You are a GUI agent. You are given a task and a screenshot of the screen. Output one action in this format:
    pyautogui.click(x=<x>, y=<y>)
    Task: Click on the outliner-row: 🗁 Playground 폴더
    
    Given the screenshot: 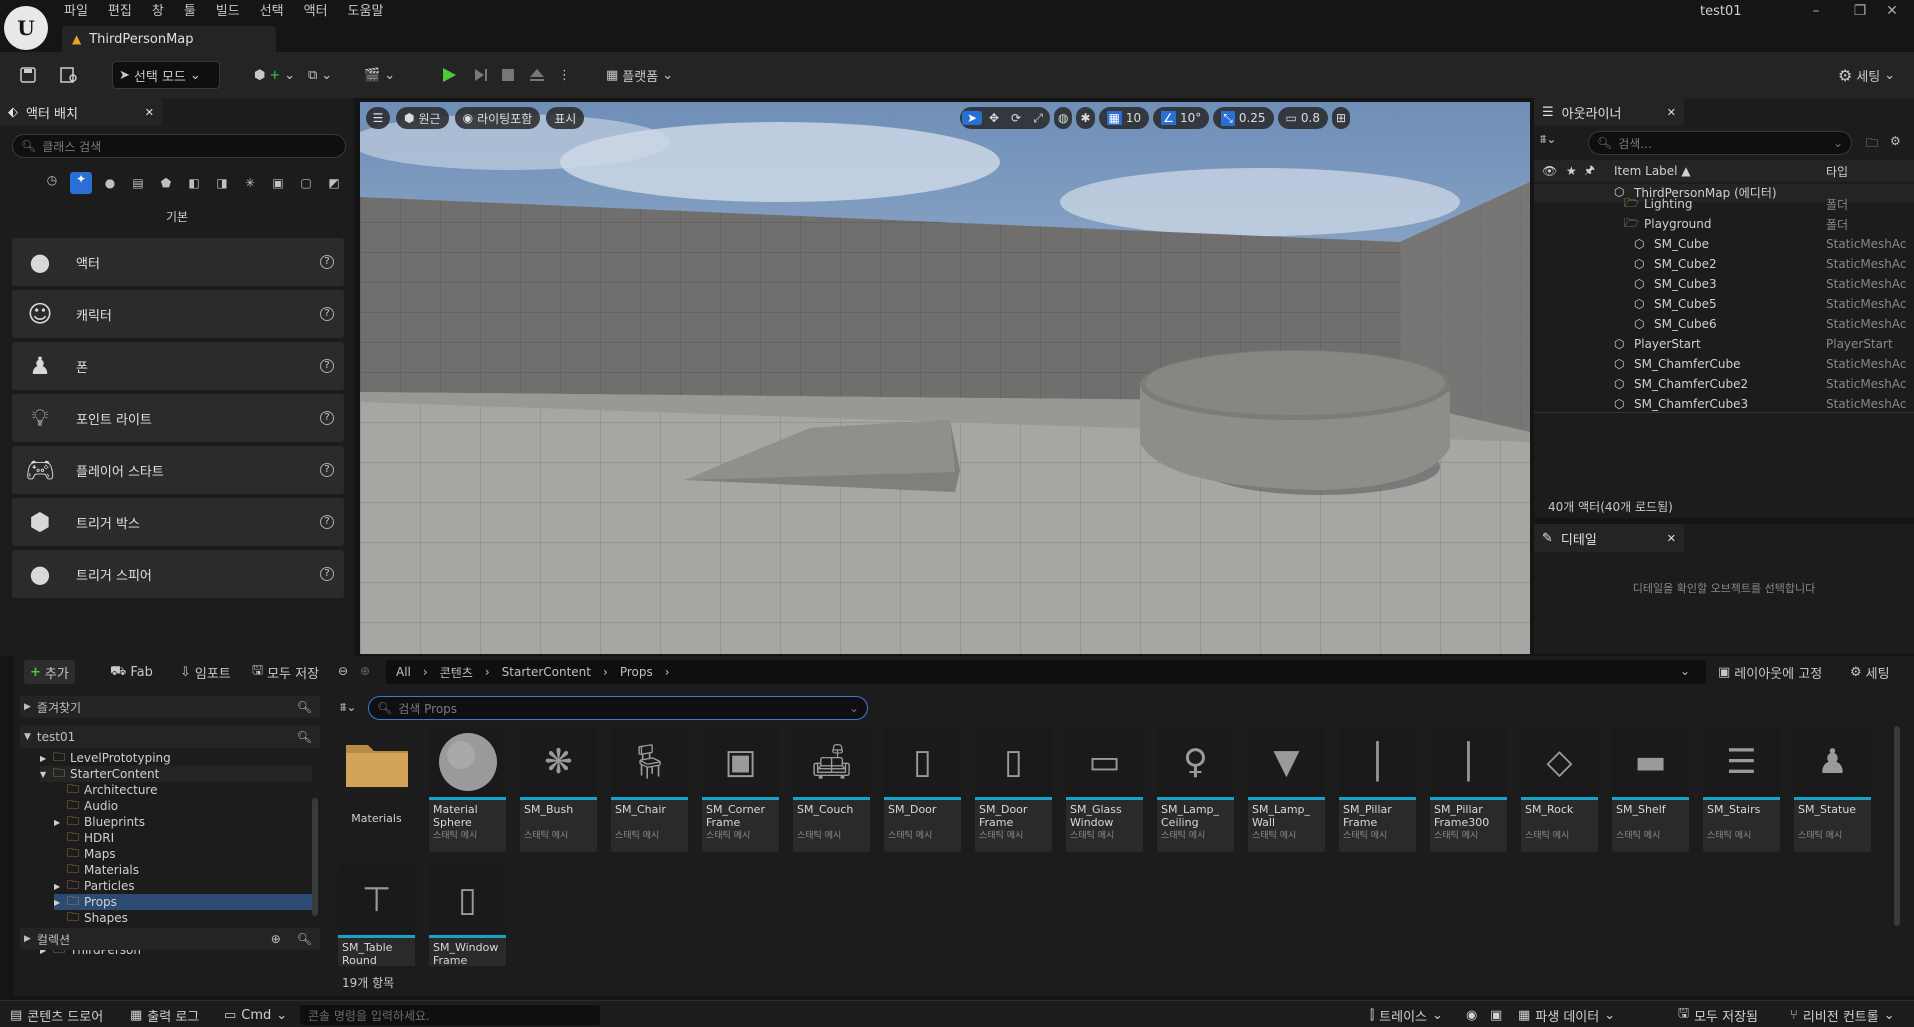 What is the action you would take?
    pyautogui.click(x=1724, y=224)
    